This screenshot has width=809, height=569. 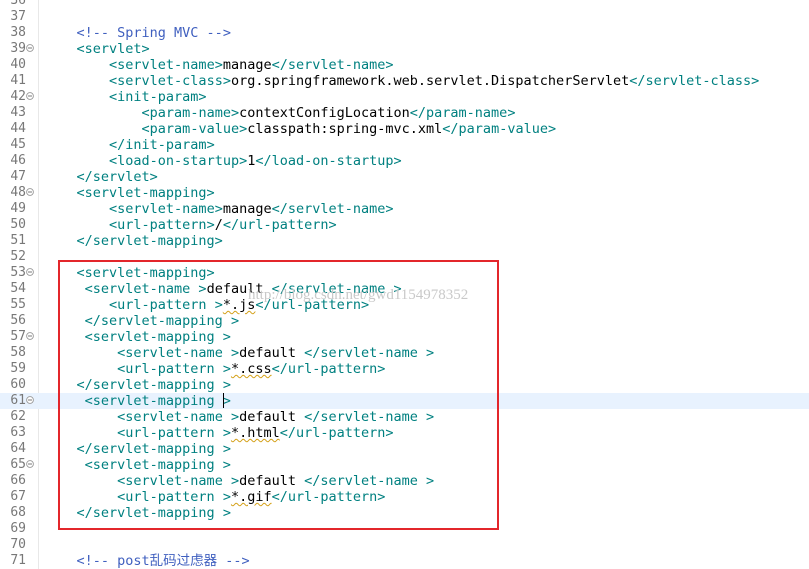 What do you see at coordinates (214, 497) in the screenshot?
I see `line-code: <url-pattern >*.gif</url-pattern>` at bounding box center [214, 497].